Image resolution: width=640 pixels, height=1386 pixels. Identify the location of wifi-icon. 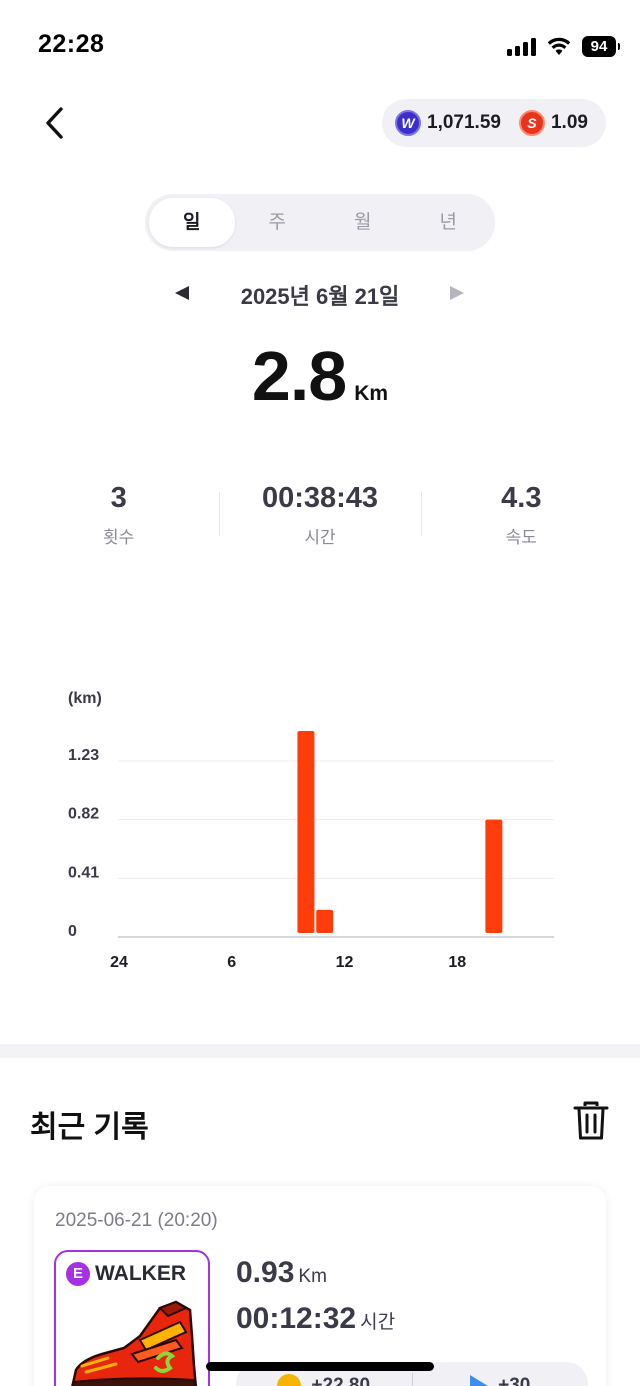
(559, 46).